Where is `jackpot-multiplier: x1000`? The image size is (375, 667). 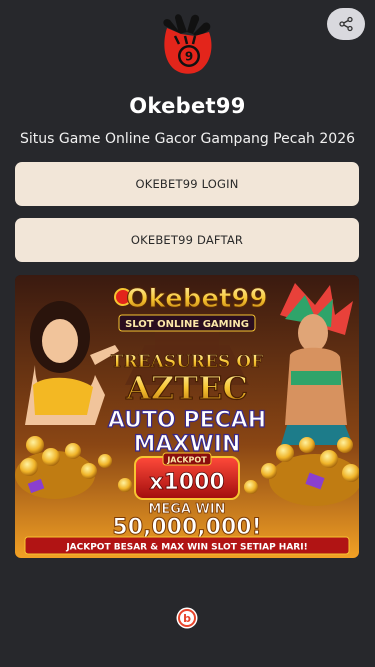 jackpot-multiplier: x1000 is located at coordinates (186, 482).